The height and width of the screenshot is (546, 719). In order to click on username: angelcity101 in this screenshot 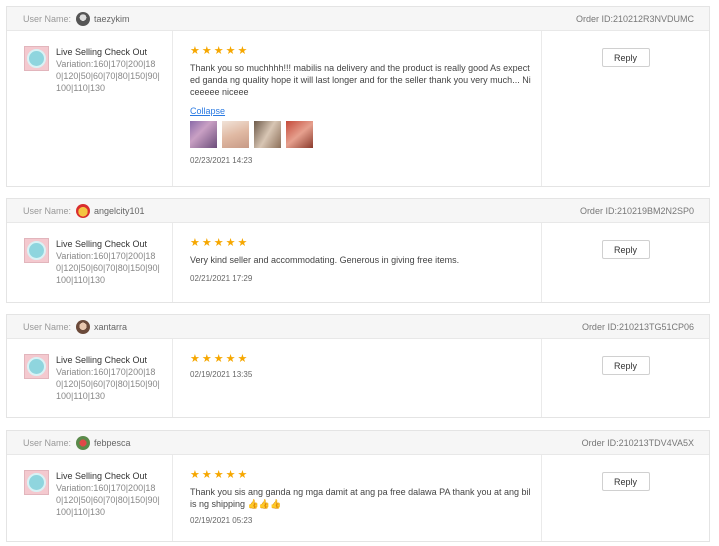, I will do `click(119, 211)`.